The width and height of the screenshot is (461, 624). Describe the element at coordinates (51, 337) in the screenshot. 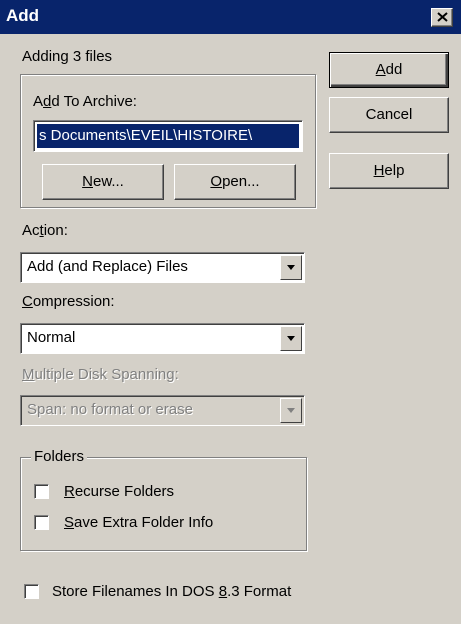

I see `compression-value: Normal` at that location.